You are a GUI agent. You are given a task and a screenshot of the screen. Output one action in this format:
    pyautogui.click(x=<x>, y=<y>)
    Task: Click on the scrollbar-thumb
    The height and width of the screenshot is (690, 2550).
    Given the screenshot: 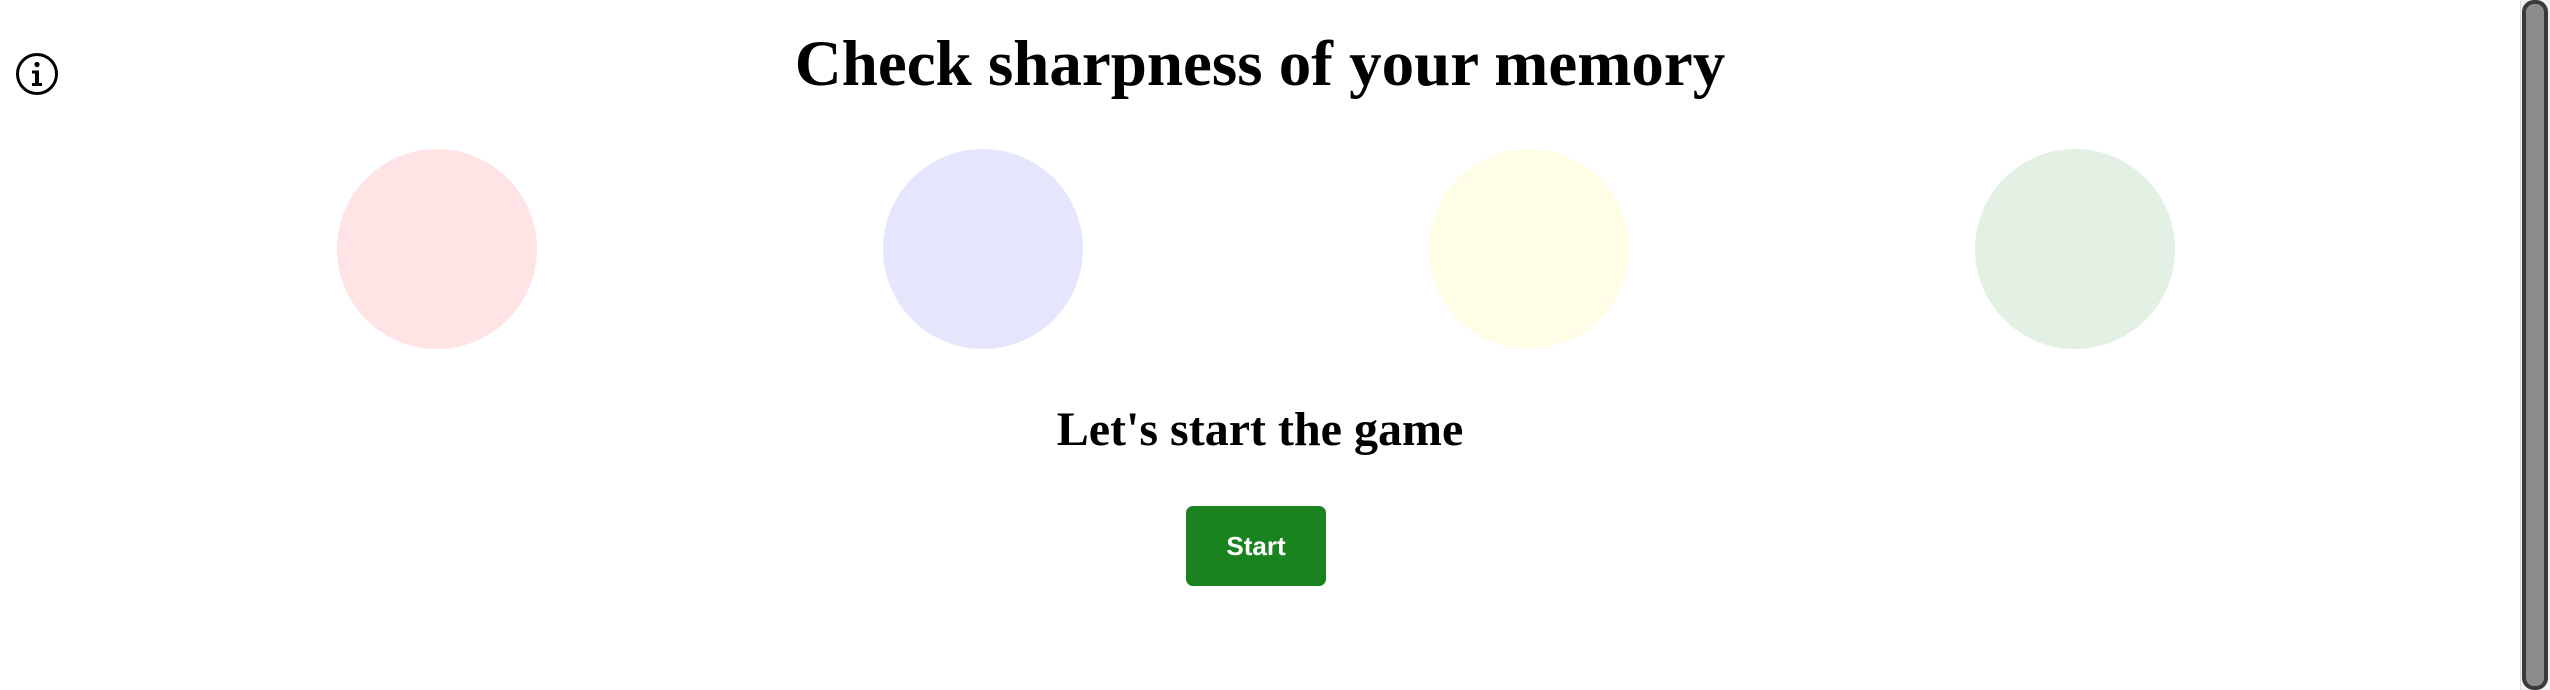 What is the action you would take?
    pyautogui.click(x=2535, y=345)
    